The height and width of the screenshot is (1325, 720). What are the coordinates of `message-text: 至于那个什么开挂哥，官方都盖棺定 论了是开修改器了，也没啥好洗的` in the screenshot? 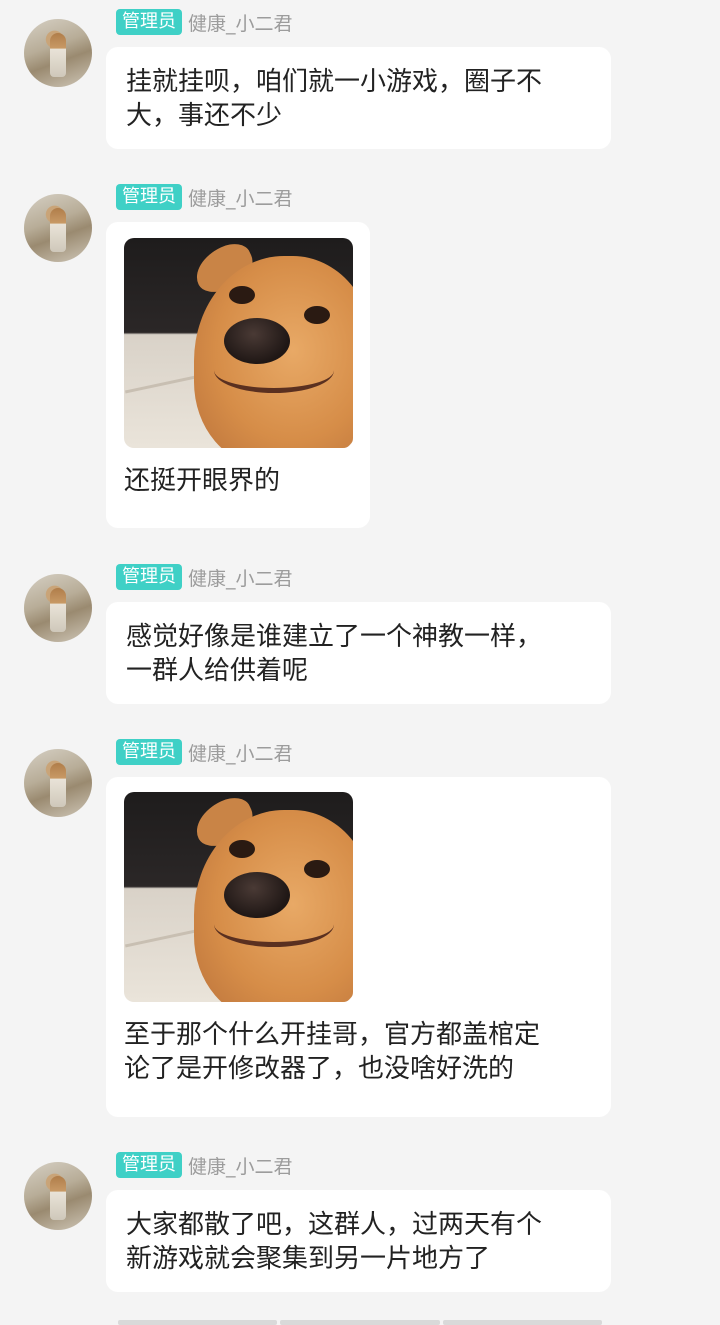 It's located at (332, 1052).